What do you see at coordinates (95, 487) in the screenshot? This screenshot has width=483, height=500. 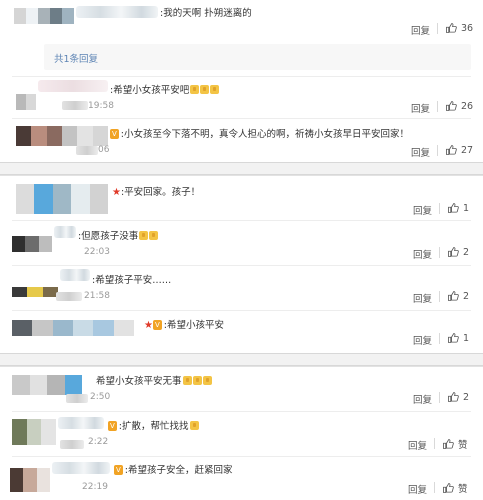 I see `timestamp: 22:19` at bounding box center [95, 487].